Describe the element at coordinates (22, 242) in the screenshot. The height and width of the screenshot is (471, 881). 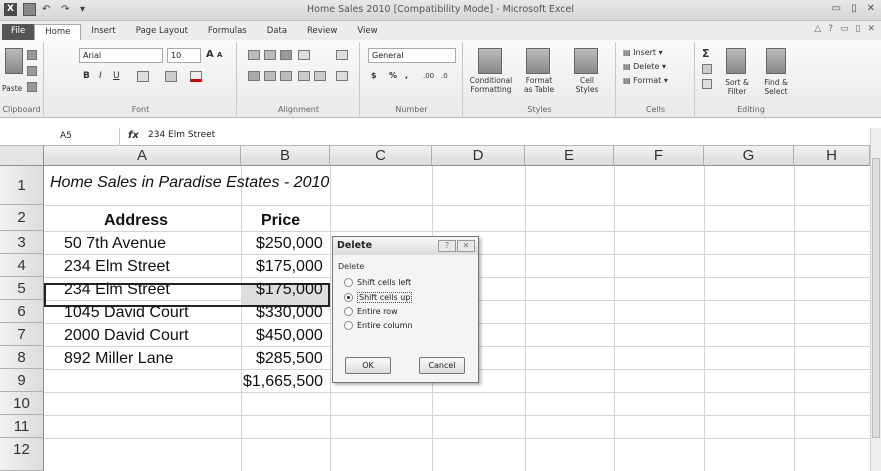
I see `row-header-3: 3` at that location.